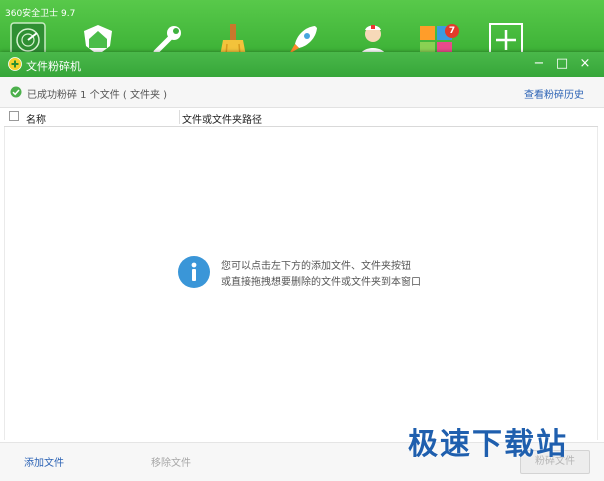 Image resolution: width=604 pixels, height=481 pixels. Describe the element at coordinates (562, 64) in the screenshot. I see `maximize-button: □` at that location.